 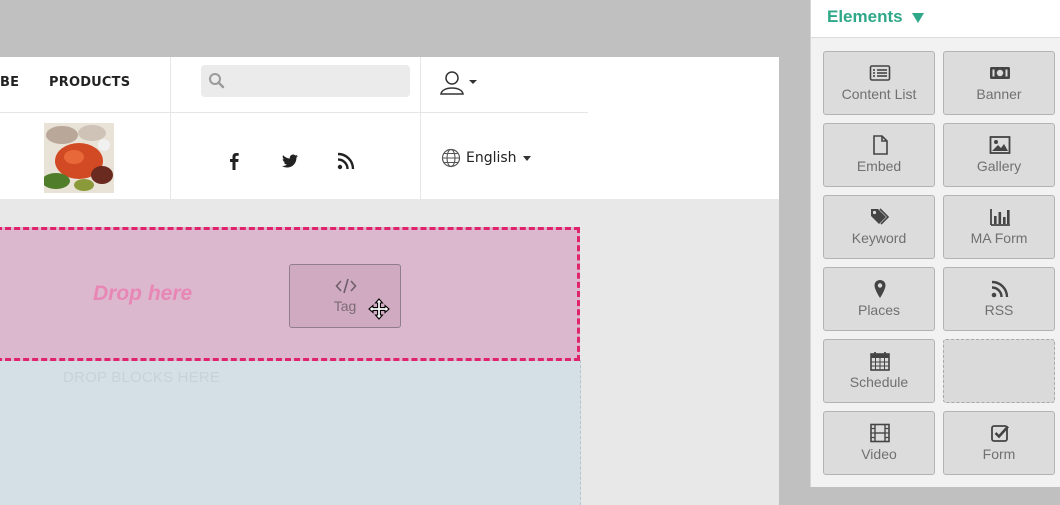 What do you see at coordinates (999, 454) in the screenshot?
I see `tile-label: Form` at bounding box center [999, 454].